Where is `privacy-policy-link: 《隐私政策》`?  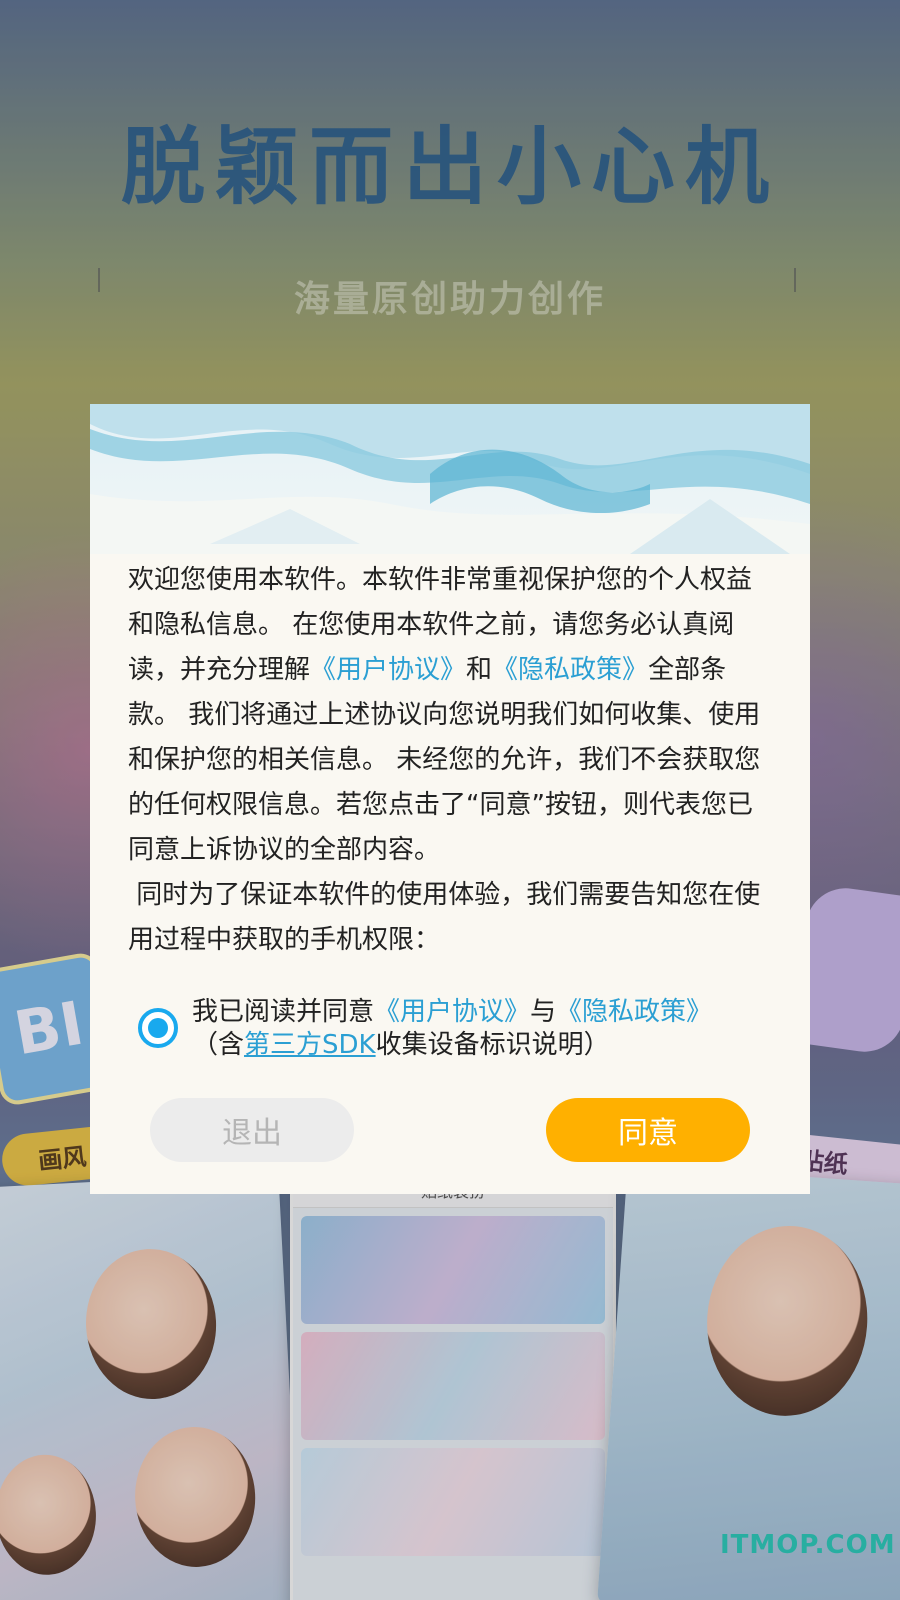 privacy-policy-link: 《隐私政策》 is located at coordinates (570, 670).